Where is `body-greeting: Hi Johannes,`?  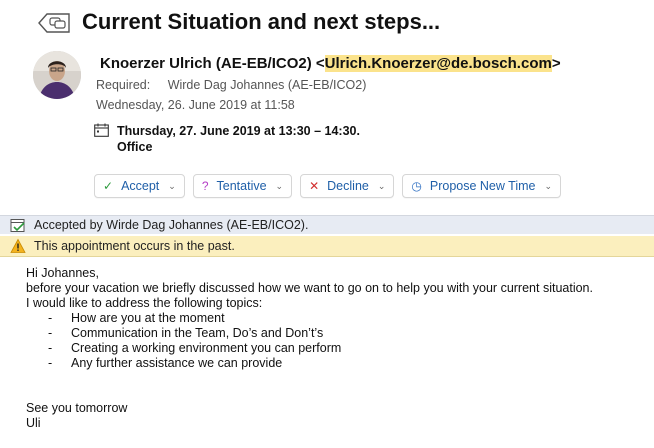 body-greeting: Hi Johannes, is located at coordinates (62, 273).